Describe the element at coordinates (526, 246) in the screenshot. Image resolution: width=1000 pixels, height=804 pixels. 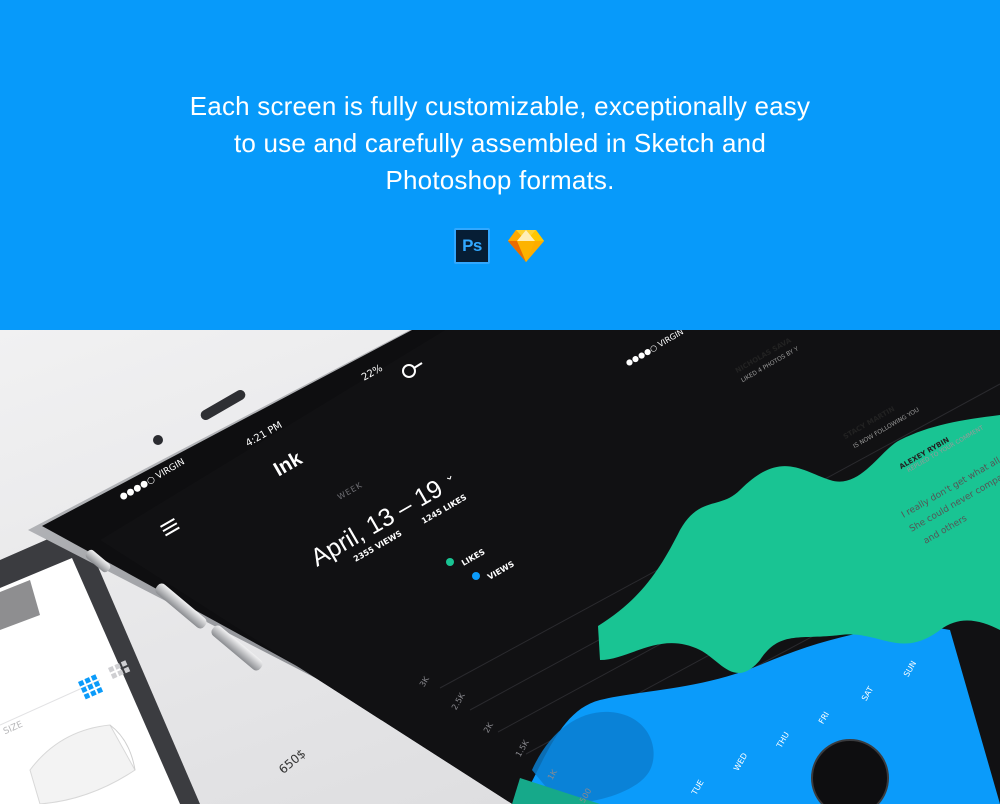
I see `sketch-icon` at that location.